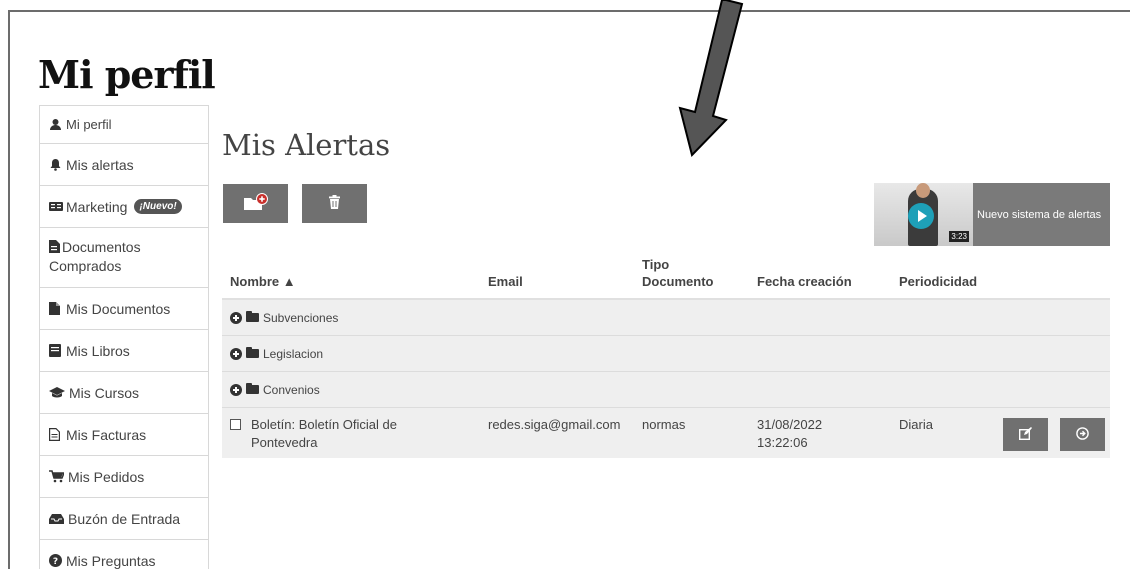 This screenshot has height=569, width=1130. I want to click on user-icon, so click(55, 124).